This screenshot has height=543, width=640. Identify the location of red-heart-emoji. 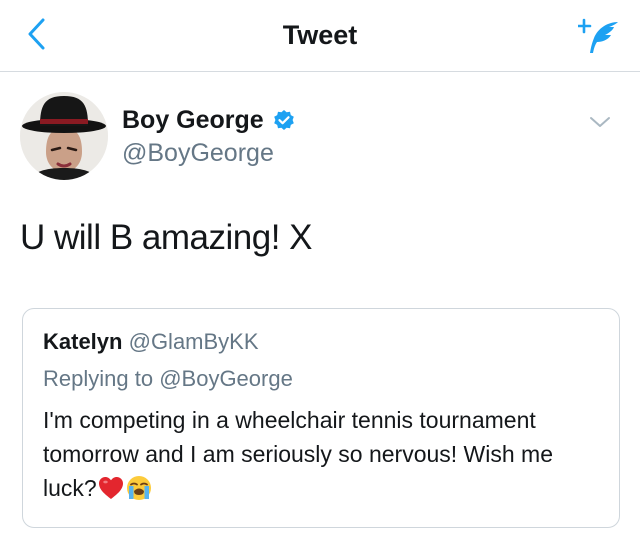
(110, 488).